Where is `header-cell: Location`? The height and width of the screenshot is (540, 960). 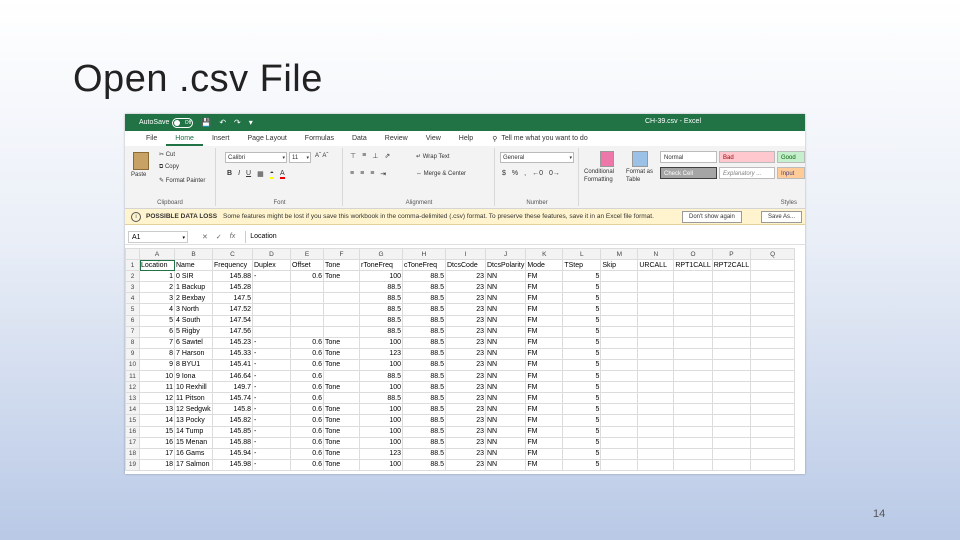
header-cell: Location is located at coordinates (157, 265).